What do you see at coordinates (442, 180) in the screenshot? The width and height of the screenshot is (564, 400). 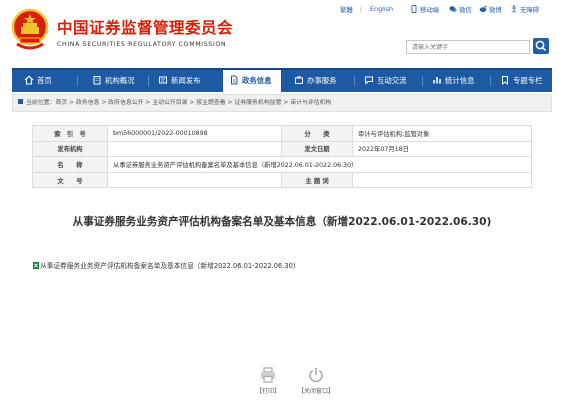 I see `keywords-value` at bounding box center [442, 180].